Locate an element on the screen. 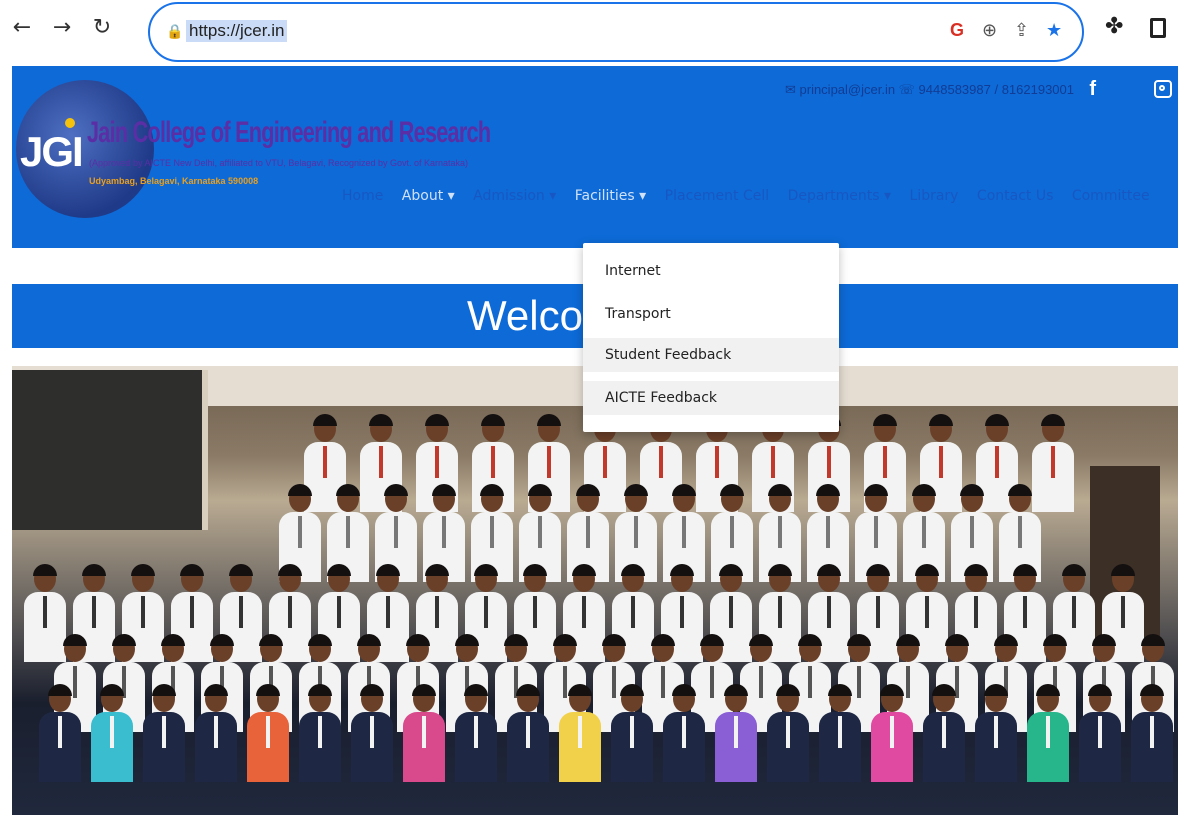 Image resolution: width=1178 pixels, height=815 pixels. google-icon: G is located at coordinates (957, 30).